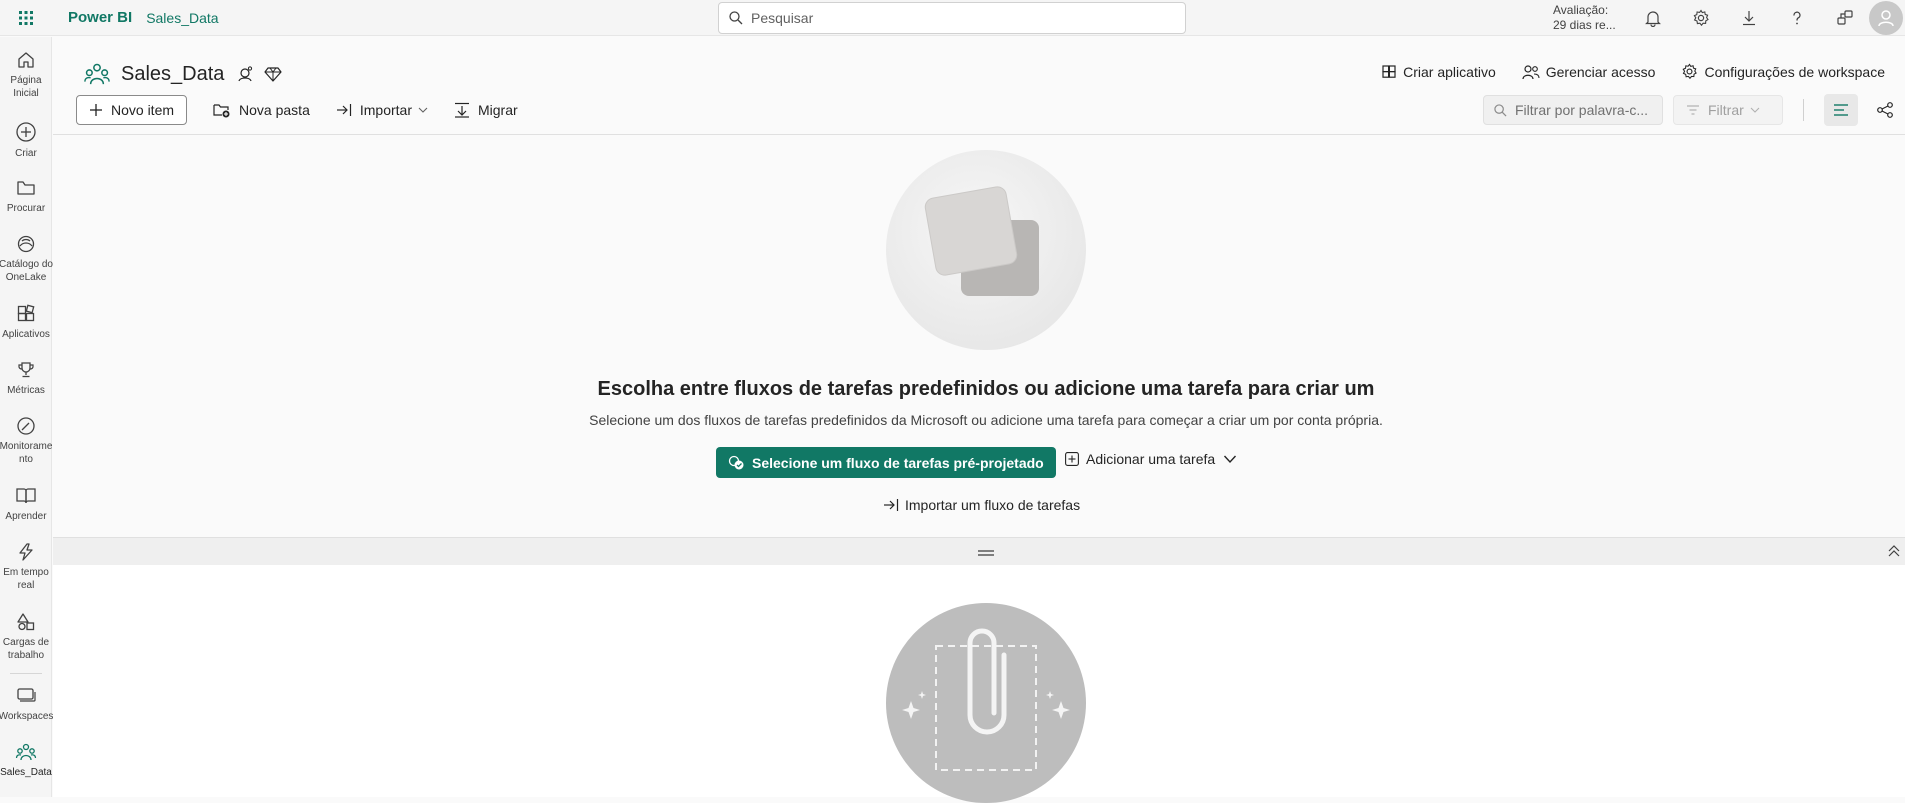  Describe the element at coordinates (986, 250) in the screenshot. I see `task-flow-illustration` at that location.